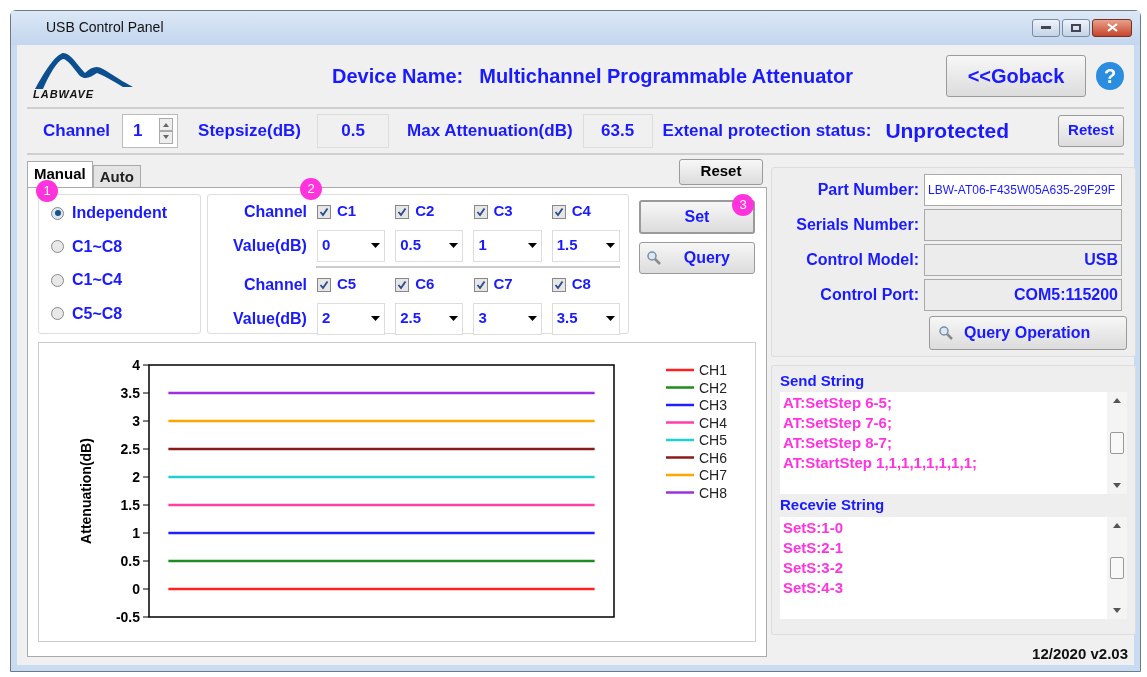  What do you see at coordinates (250, 130) in the screenshot?
I see `stepsize-label: Stepsize(dB)` at bounding box center [250, 130].